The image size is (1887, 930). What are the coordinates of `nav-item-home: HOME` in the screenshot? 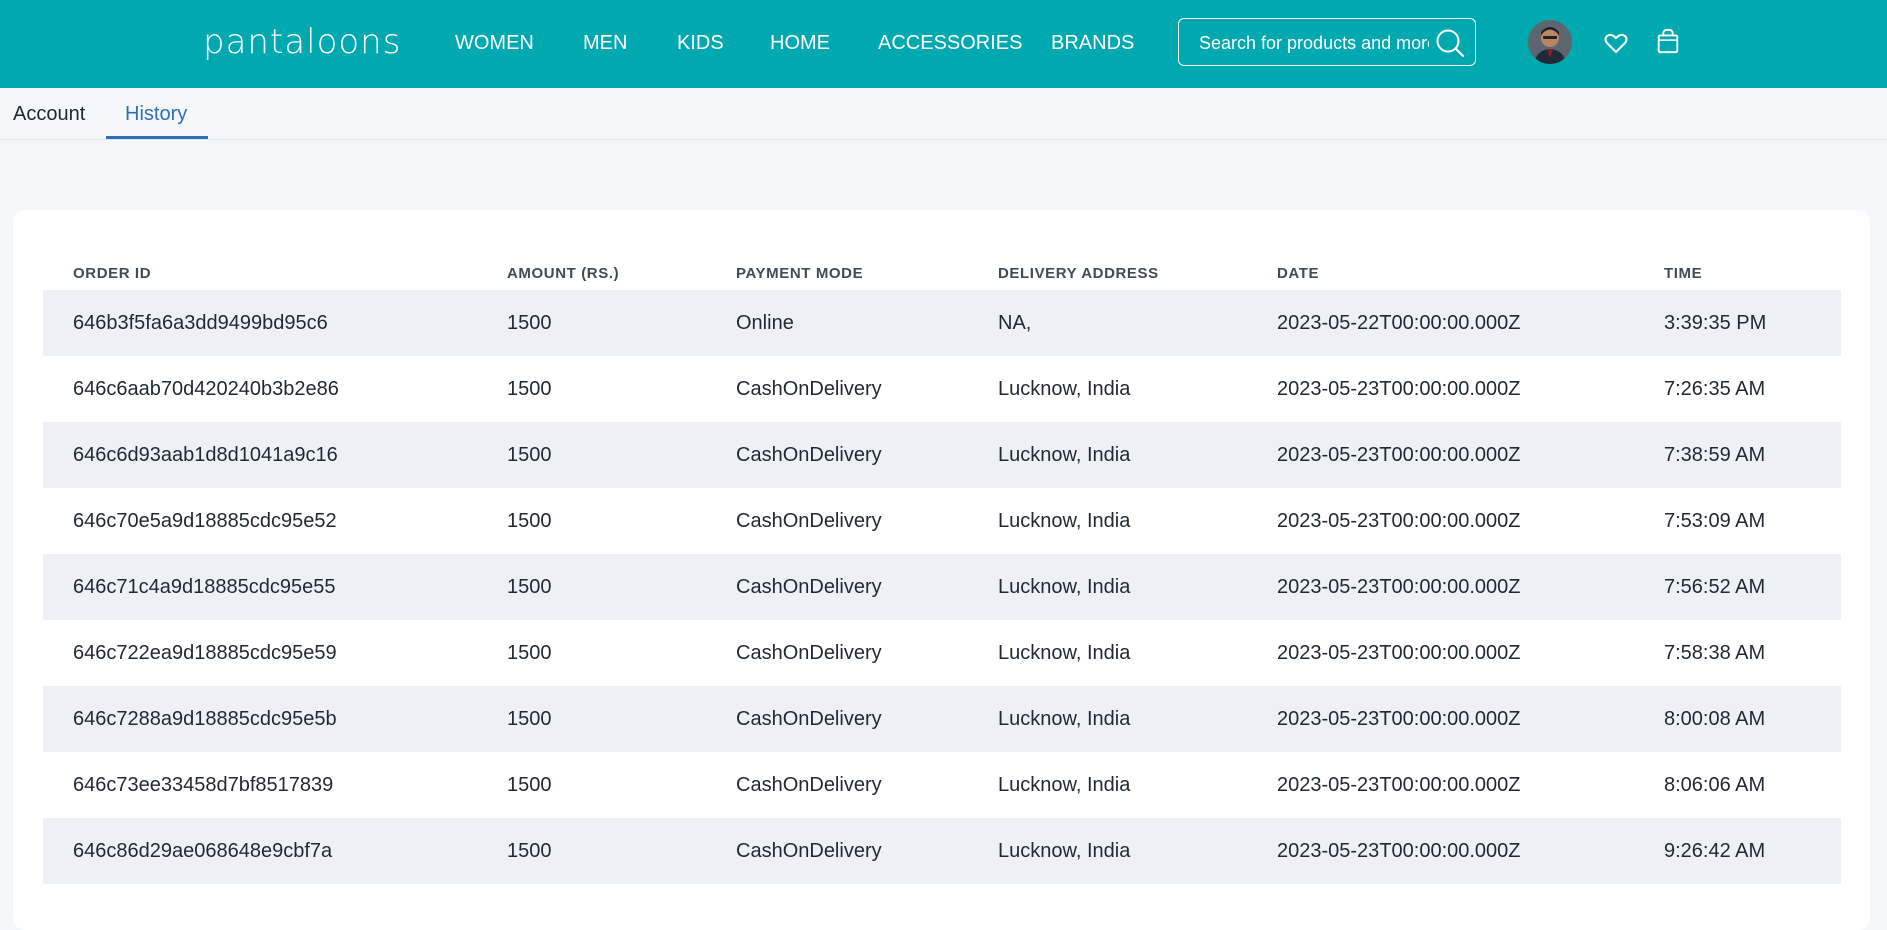 It's located at (800, 43).